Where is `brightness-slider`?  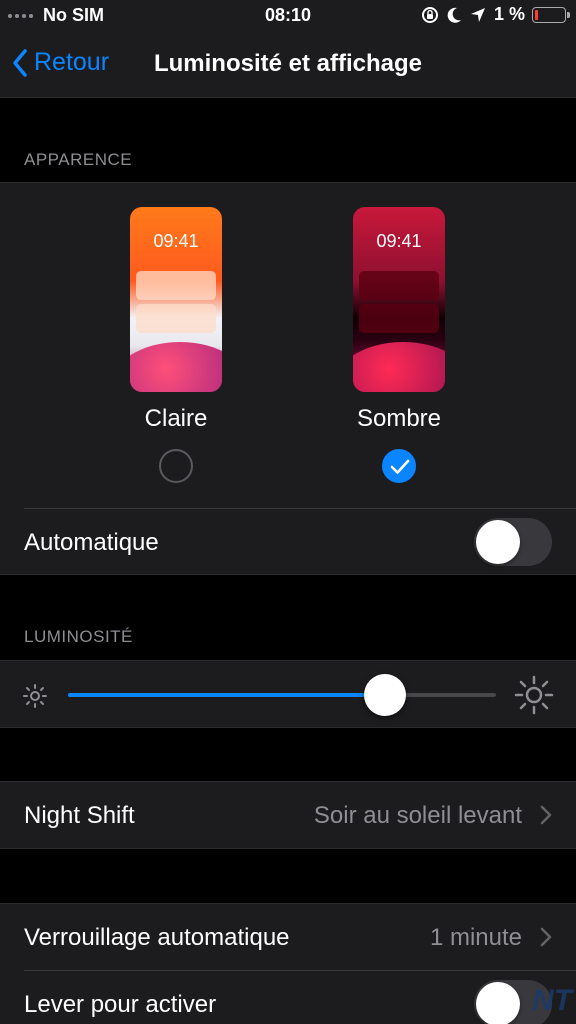 brightness-slider is located at coordinates (282, 695).